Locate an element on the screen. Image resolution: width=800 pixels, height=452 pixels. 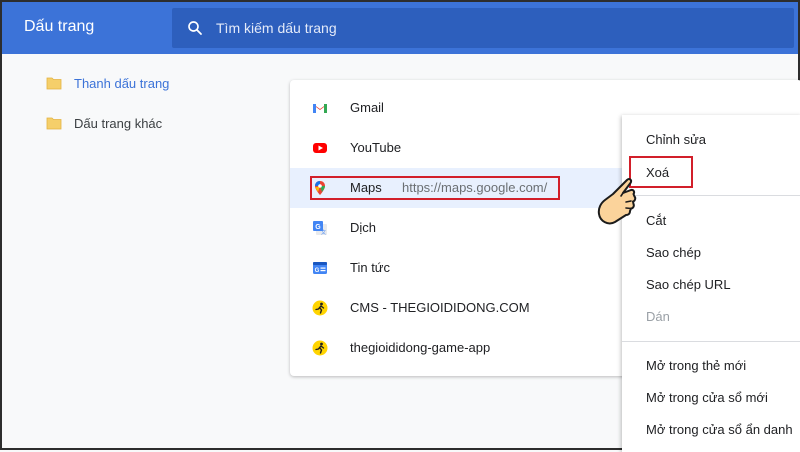
top-app-bar: Dấu trang is located at coordinates (400, 28).